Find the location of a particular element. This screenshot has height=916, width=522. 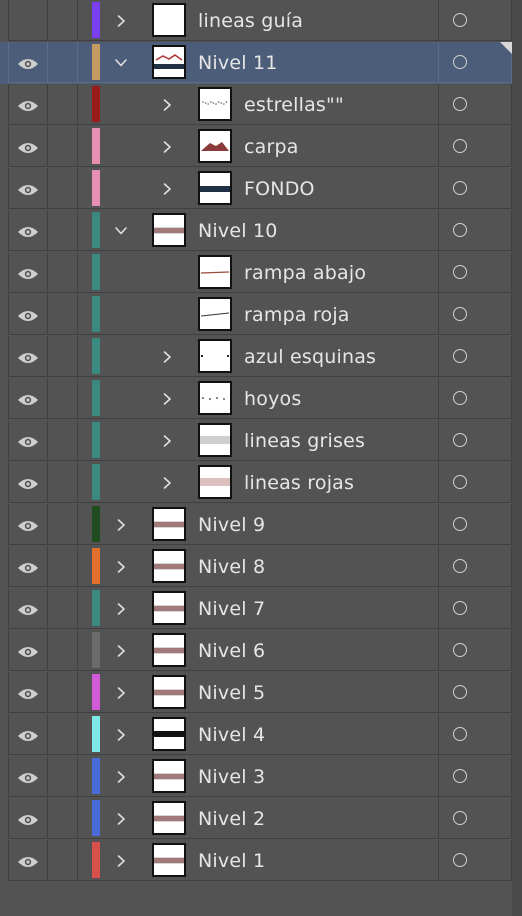

chevron-down-icon is located at coordinates (121, 230).